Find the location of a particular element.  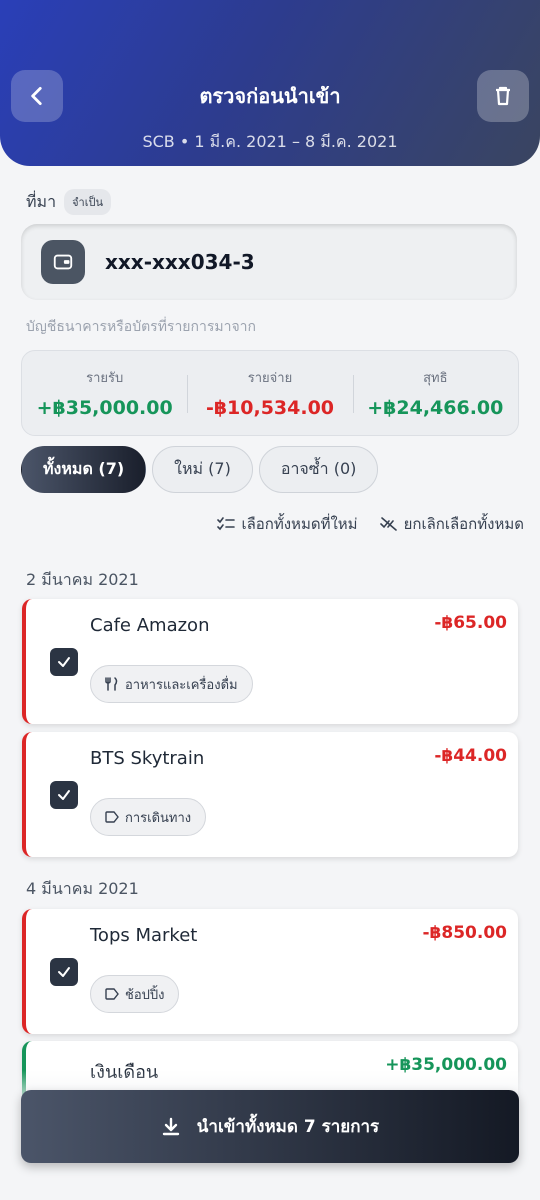

checklist-icon is located at coordinates (226, 524).